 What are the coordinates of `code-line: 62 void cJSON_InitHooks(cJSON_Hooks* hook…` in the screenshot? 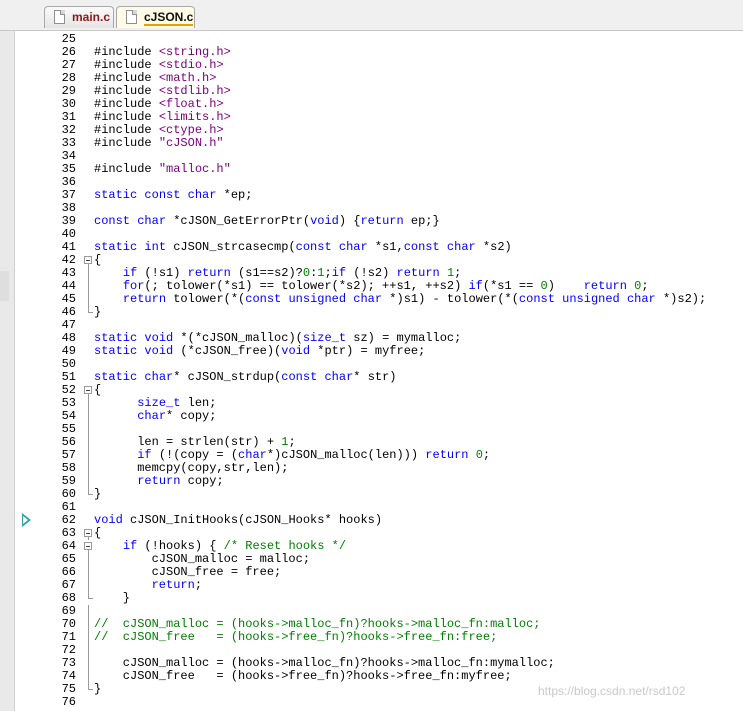 It's located at (371, 520).